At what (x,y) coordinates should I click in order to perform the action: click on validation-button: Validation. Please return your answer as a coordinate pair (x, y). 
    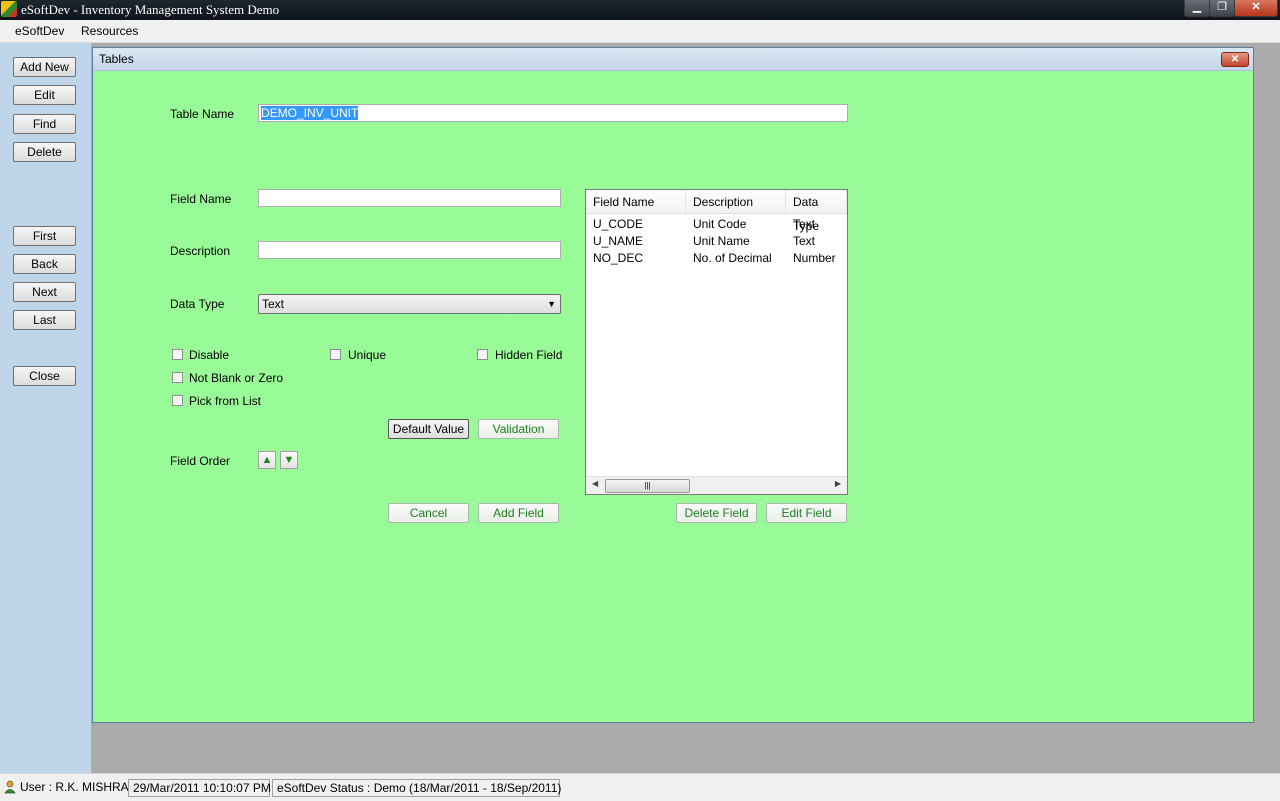
    Looking at the image, I should click on (518, 429).